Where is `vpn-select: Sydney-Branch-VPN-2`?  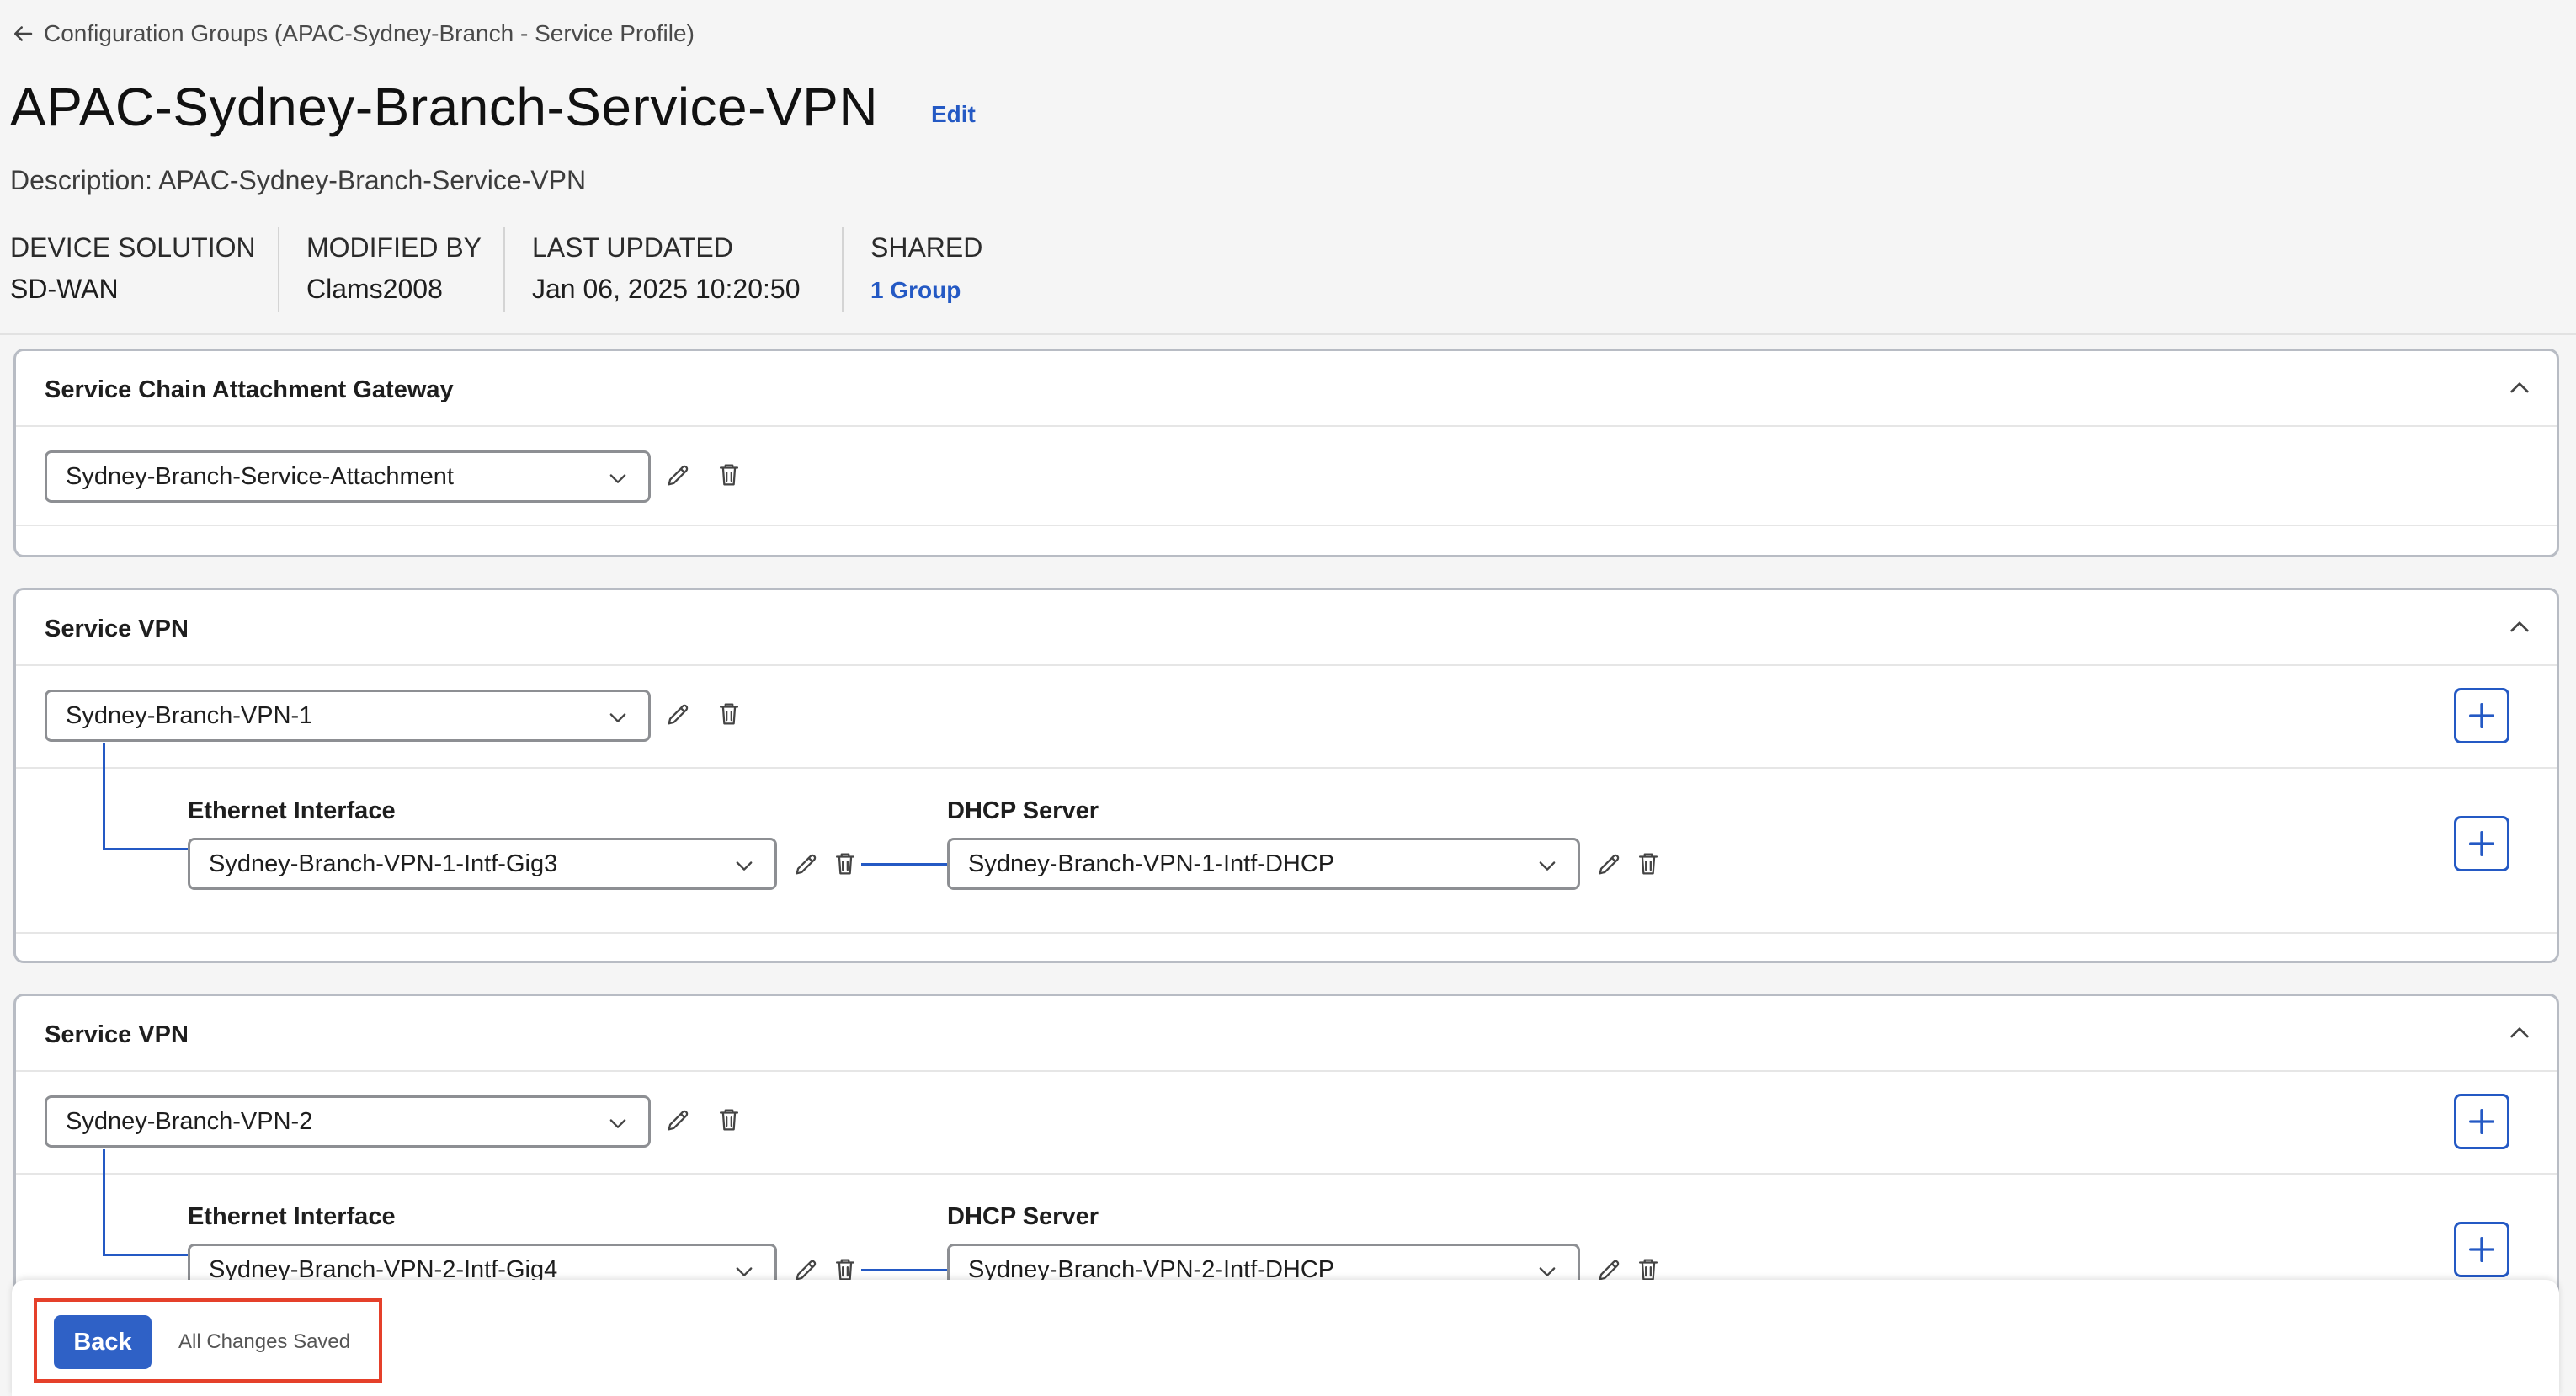
vpn-select: Sydney-Branch-VPN-2 is located at coordinates (348, 1121).